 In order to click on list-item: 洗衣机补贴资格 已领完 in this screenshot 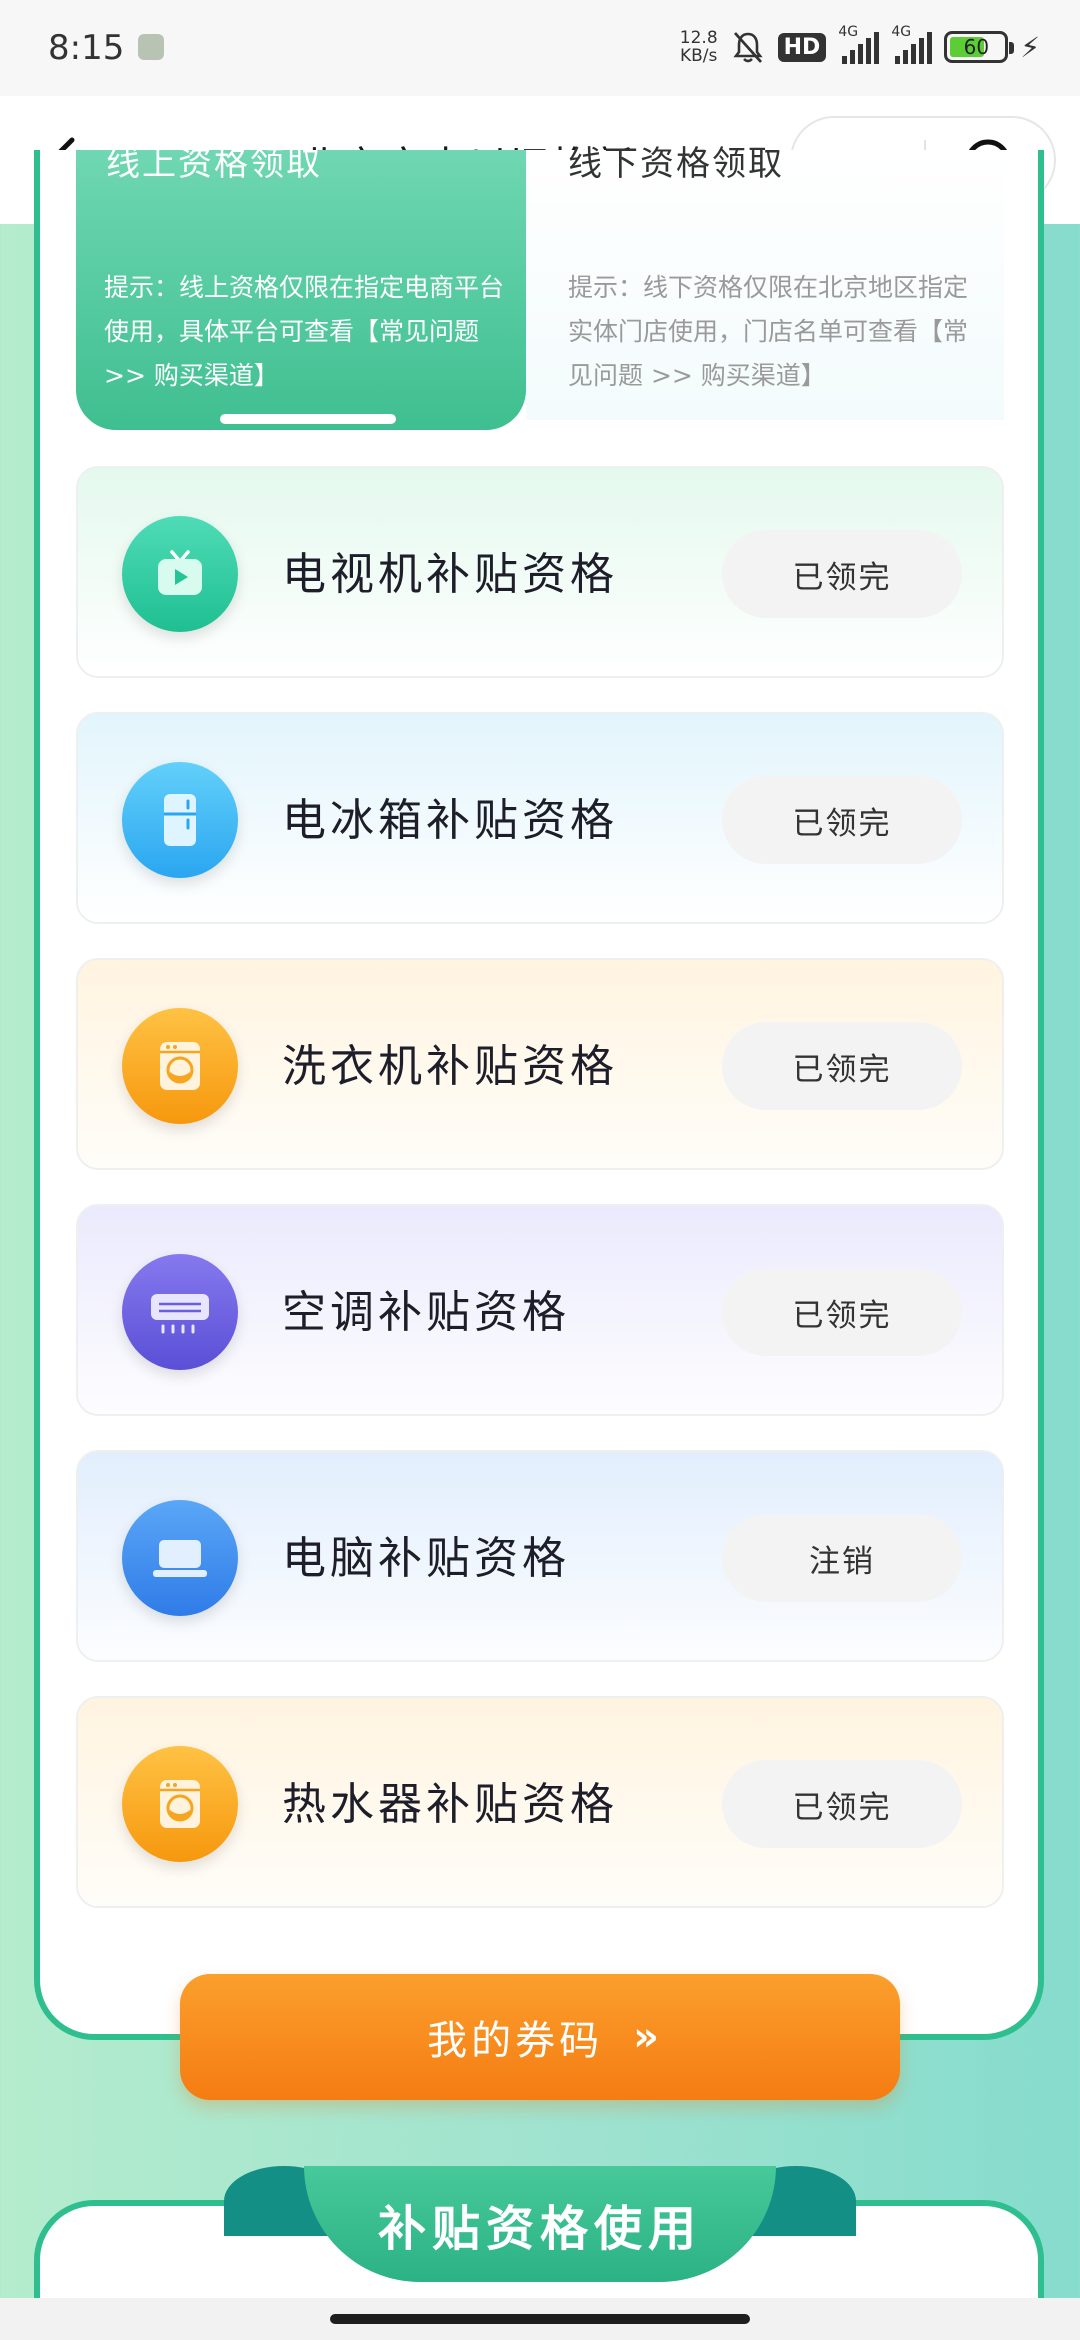, I will do `click(540, 1064)`.